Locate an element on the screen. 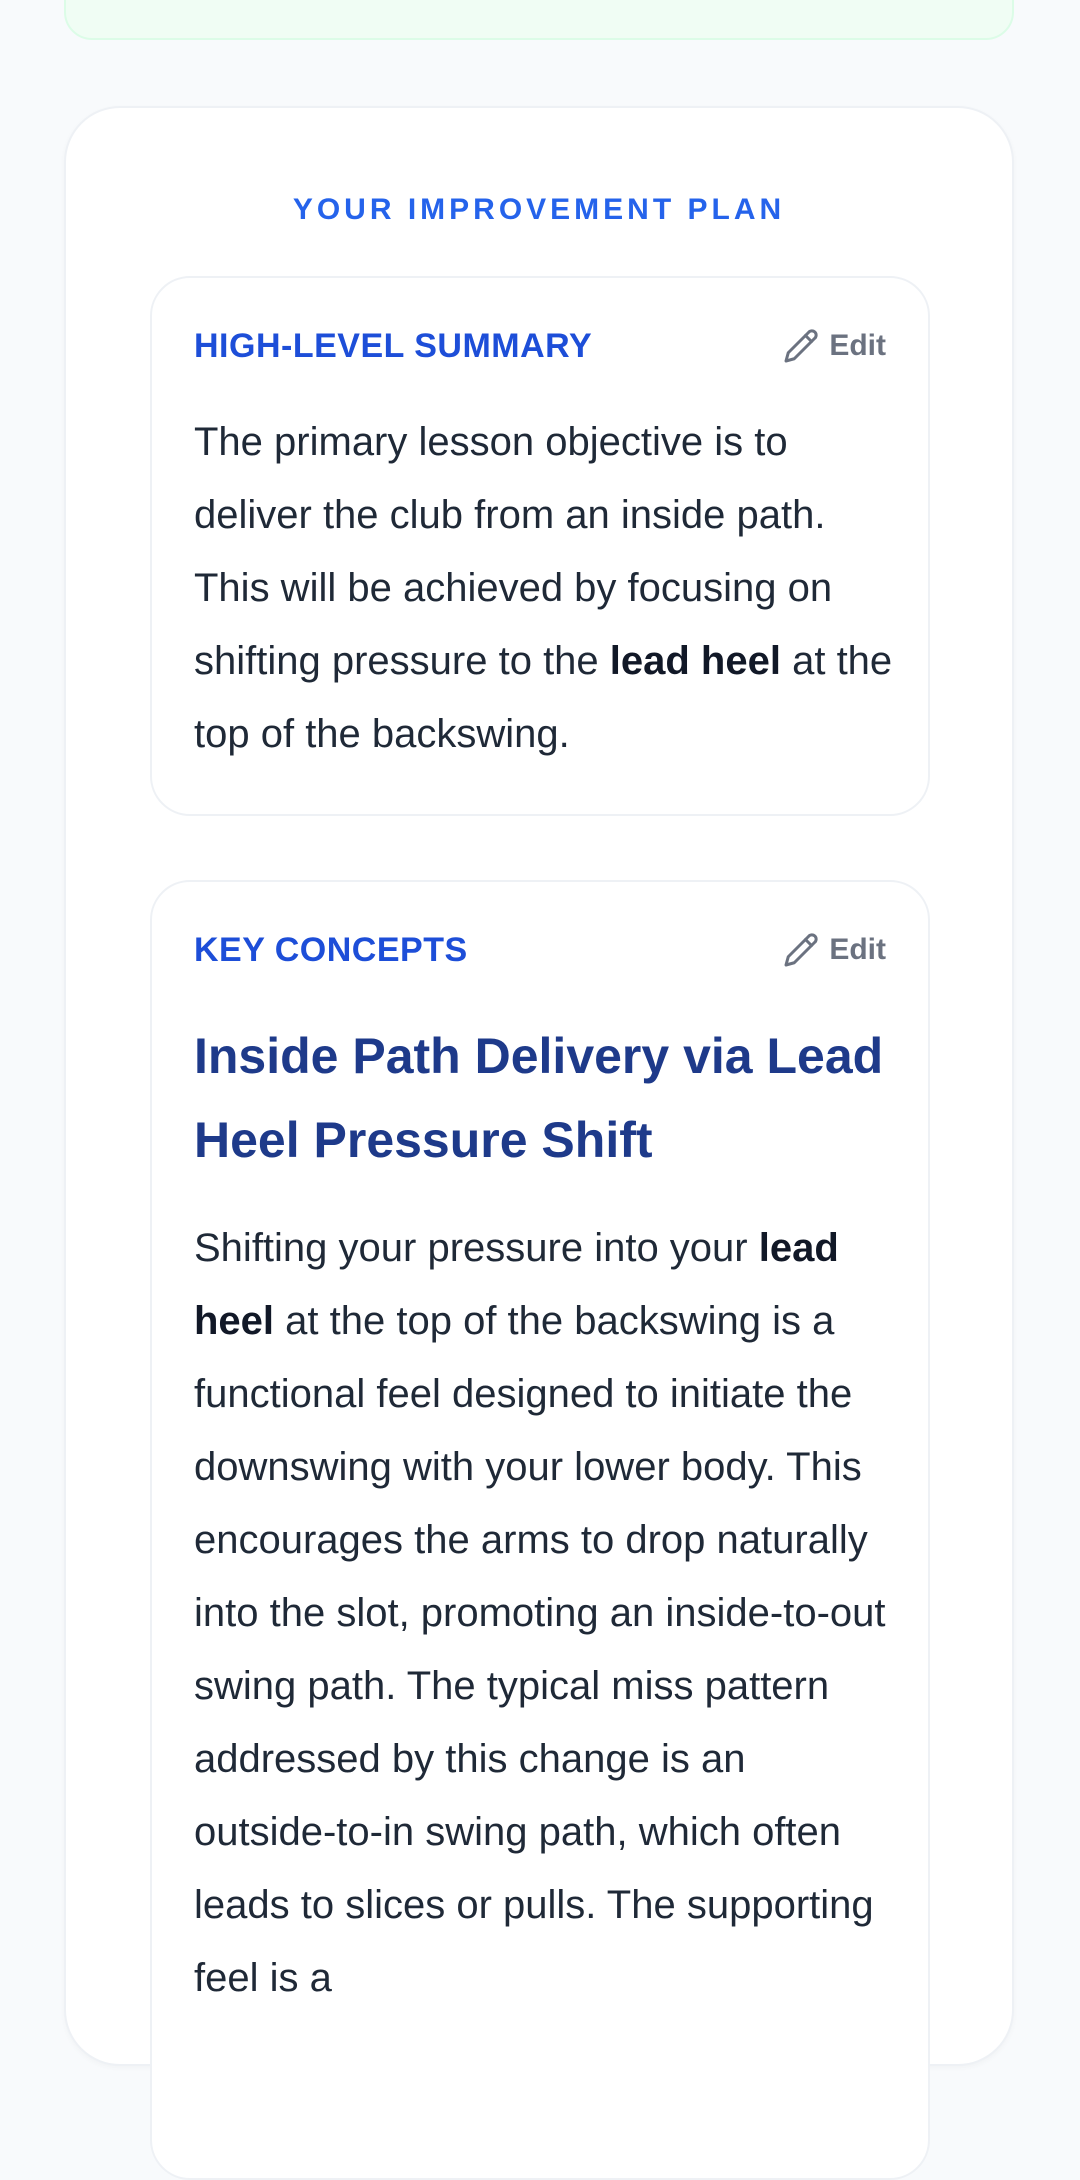 The image size is (1080, 2180). concepts-edit-button: Edit is located at coordinates (834, 950).